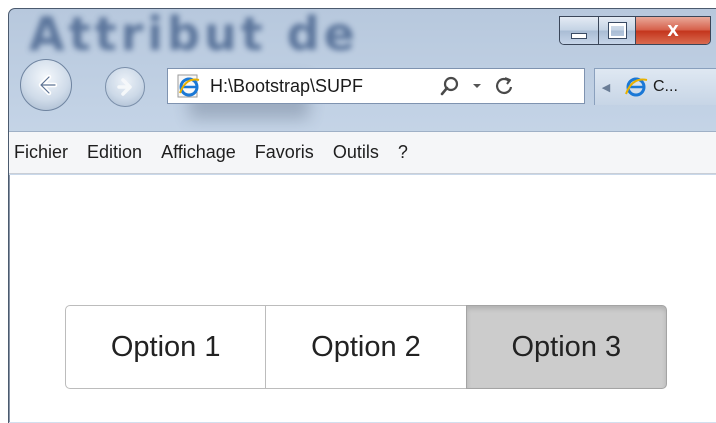 The width and height of the screenshot is (716, 423). Describe the element at coordinates (356, 152) in the screenshot. I see `menu-item-outils: Outils` at that location.